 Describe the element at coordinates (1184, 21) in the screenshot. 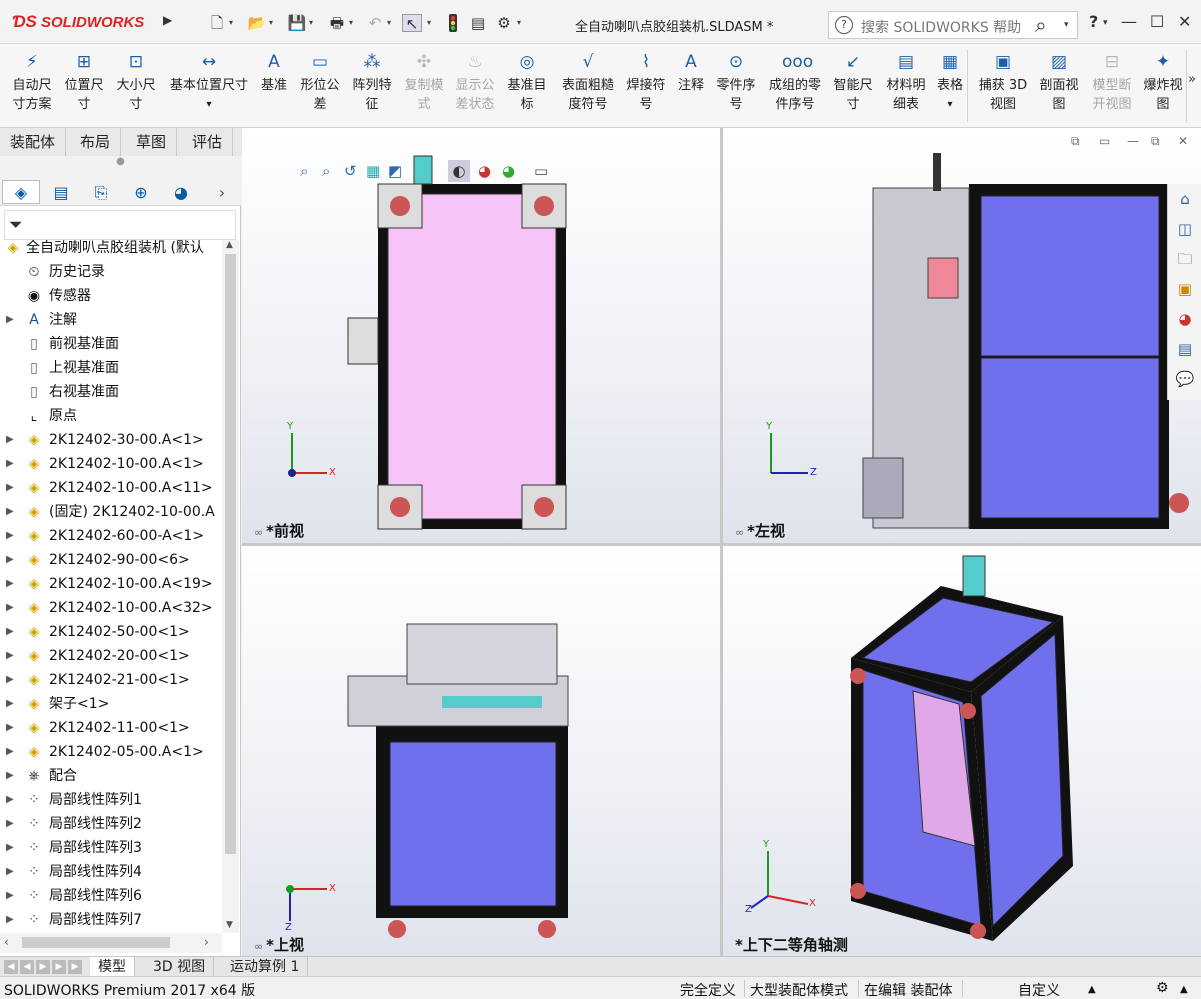

I see `close-icon: ✕` at that location.